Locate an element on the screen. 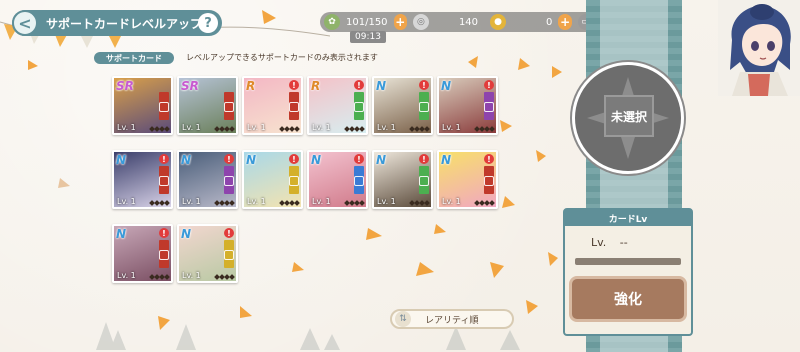 This screenshot has height=352, width=800. question-icon: ? is located at coordinates (208, 23).